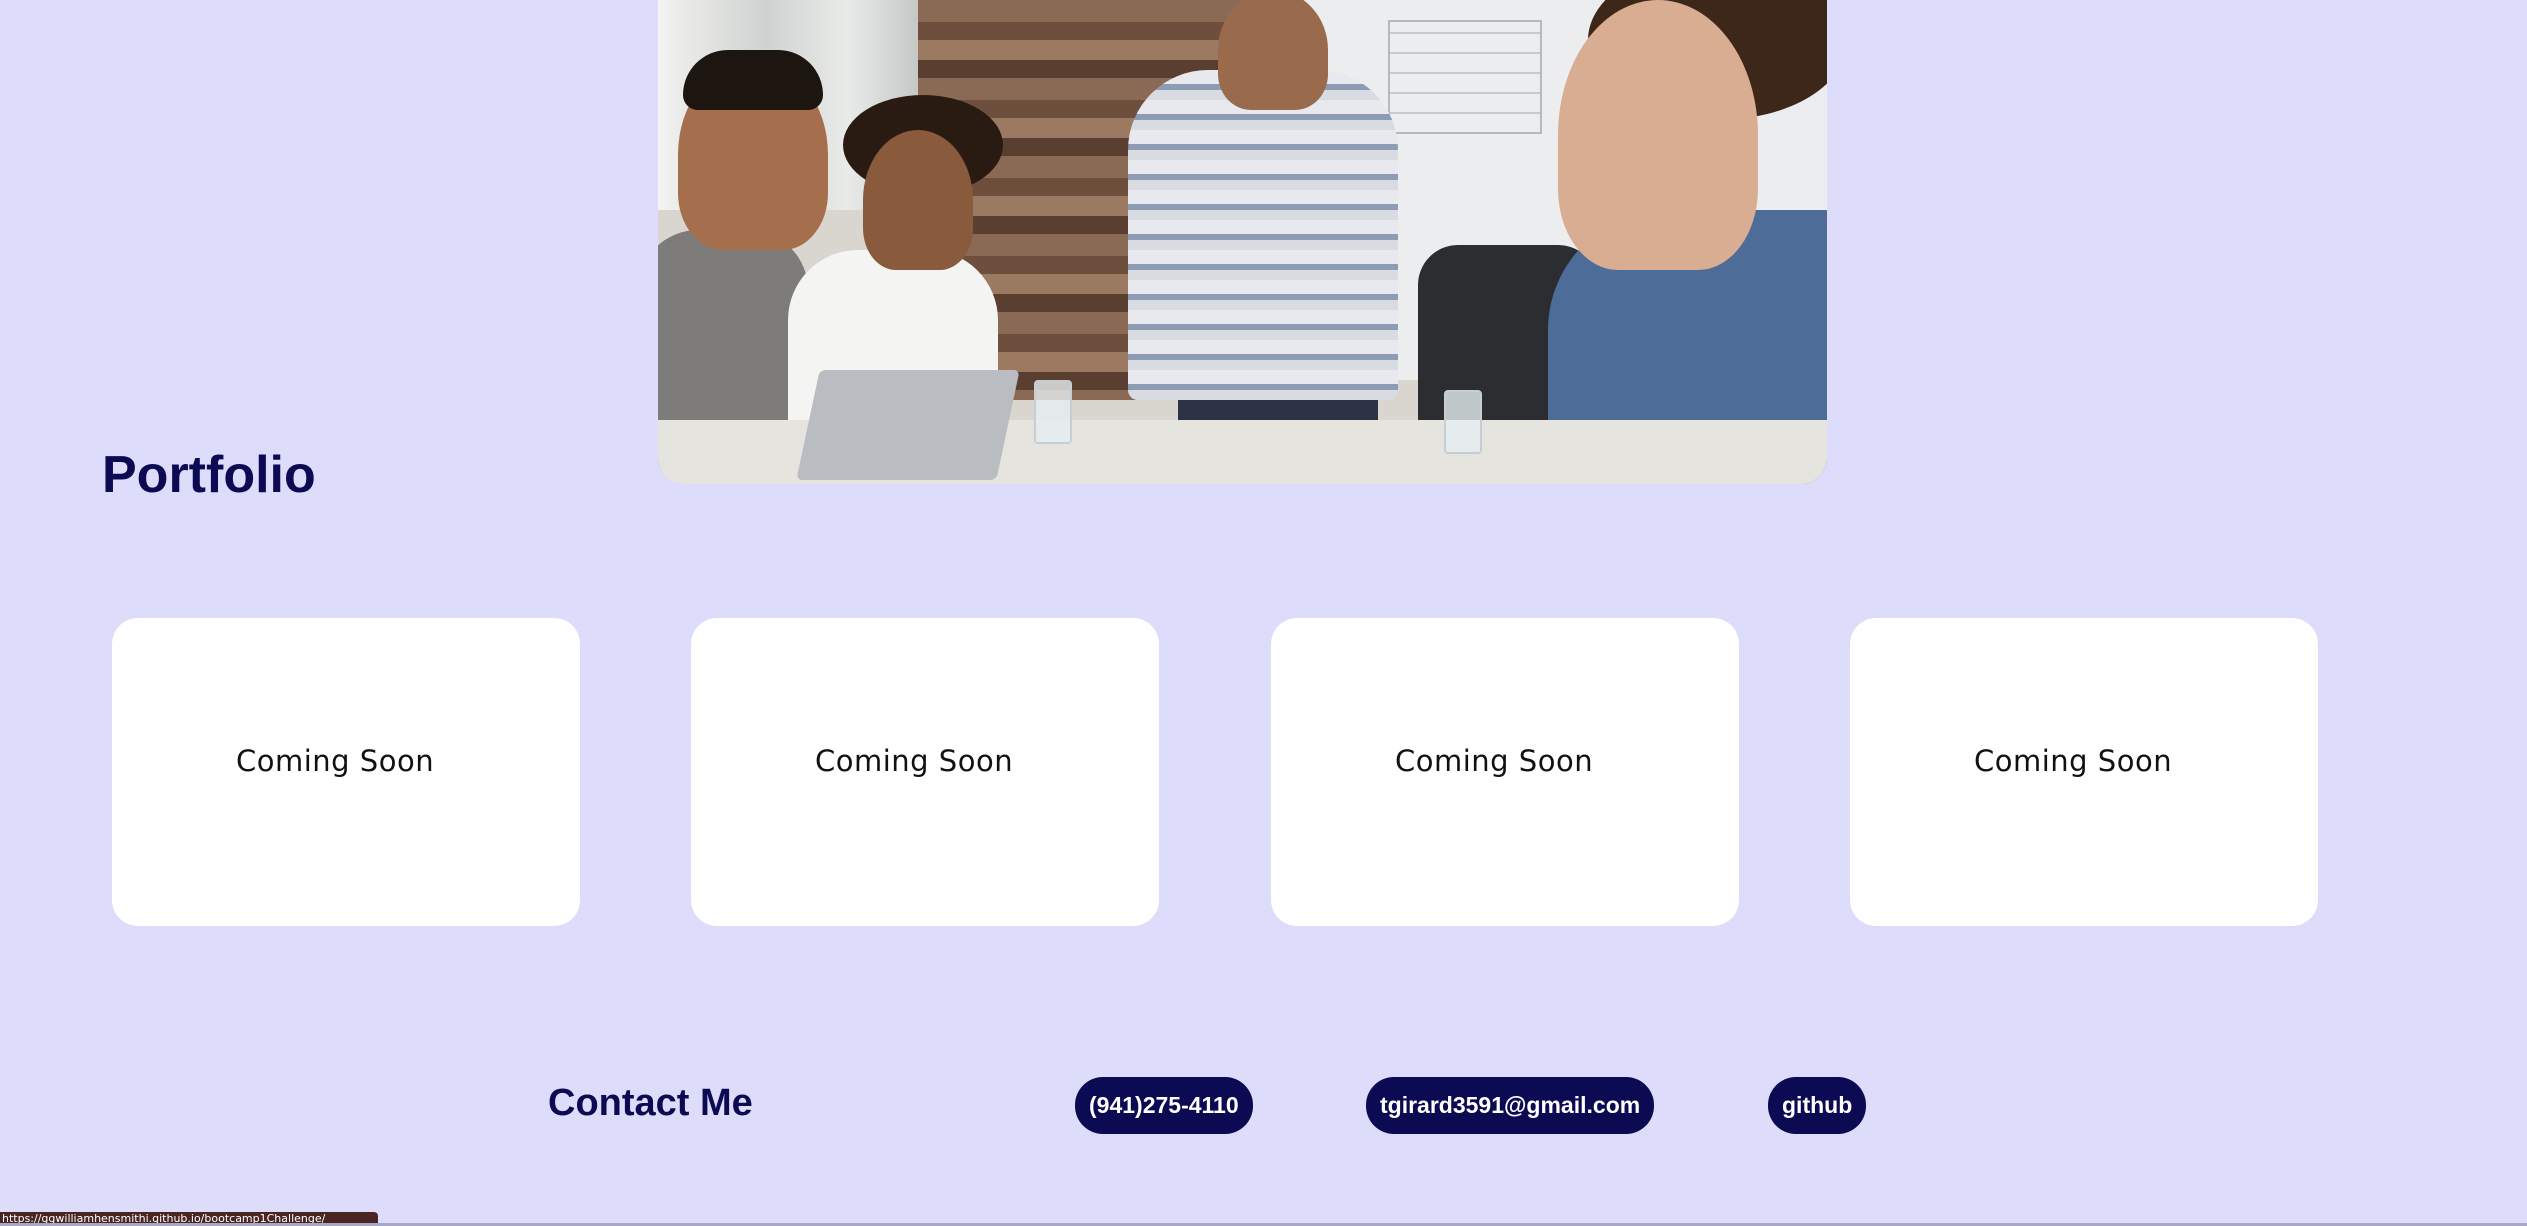 The width and height of the screenshot is (2527, 1226). What do you see at coordinates (1465, 77) in the screenshot?
I see `whiteboard-sketch` at bounding box center [1465, 77].